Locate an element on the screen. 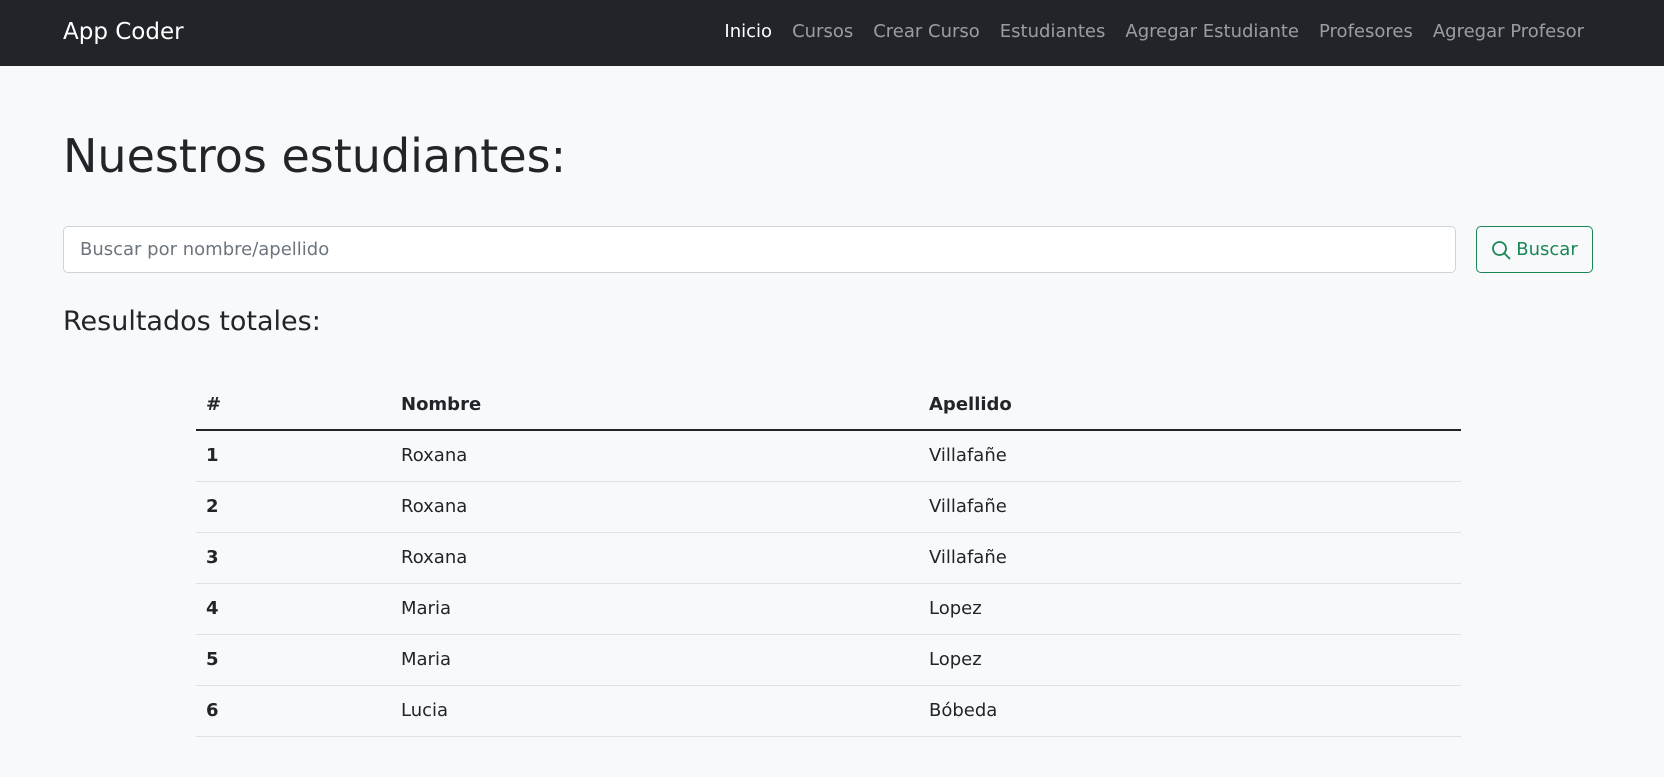 The image size is (1664, 777). table-row: 4 Maria Lopez is located at coordinates (828, 609).